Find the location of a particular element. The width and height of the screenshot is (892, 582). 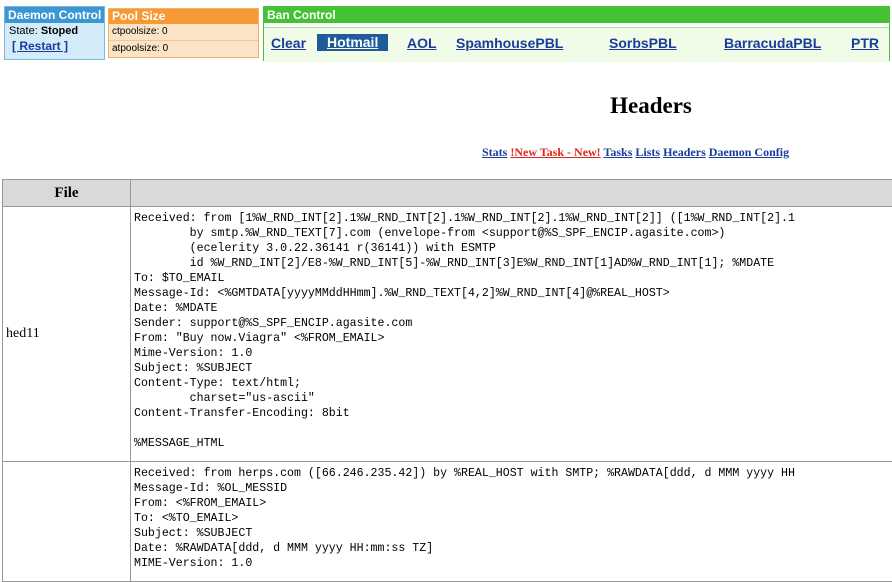

daemon-control-title: Daemon Control is located at coordinates (54, 15).